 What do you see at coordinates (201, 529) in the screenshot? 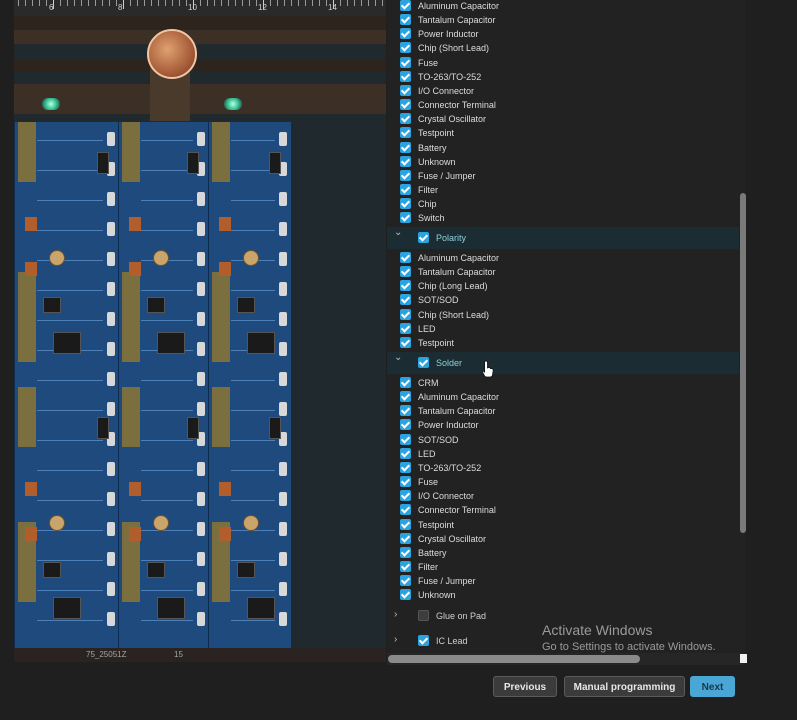
I see `pcb-pad` at bounding box center [201, 529].